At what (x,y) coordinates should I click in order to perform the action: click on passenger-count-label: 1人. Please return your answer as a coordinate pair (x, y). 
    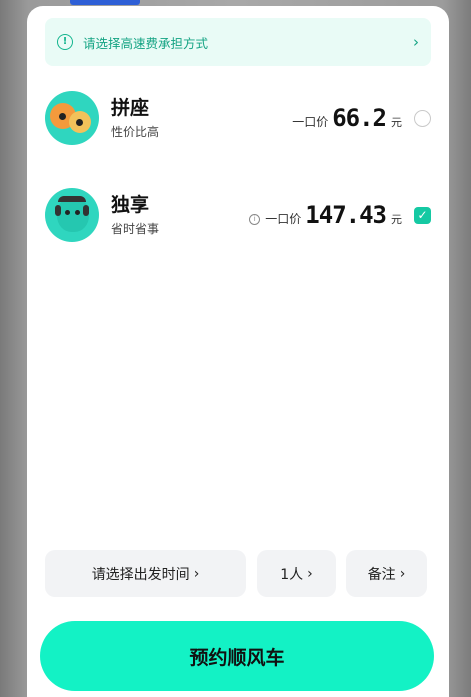
    Looking at the image, I should click on (292, 574).